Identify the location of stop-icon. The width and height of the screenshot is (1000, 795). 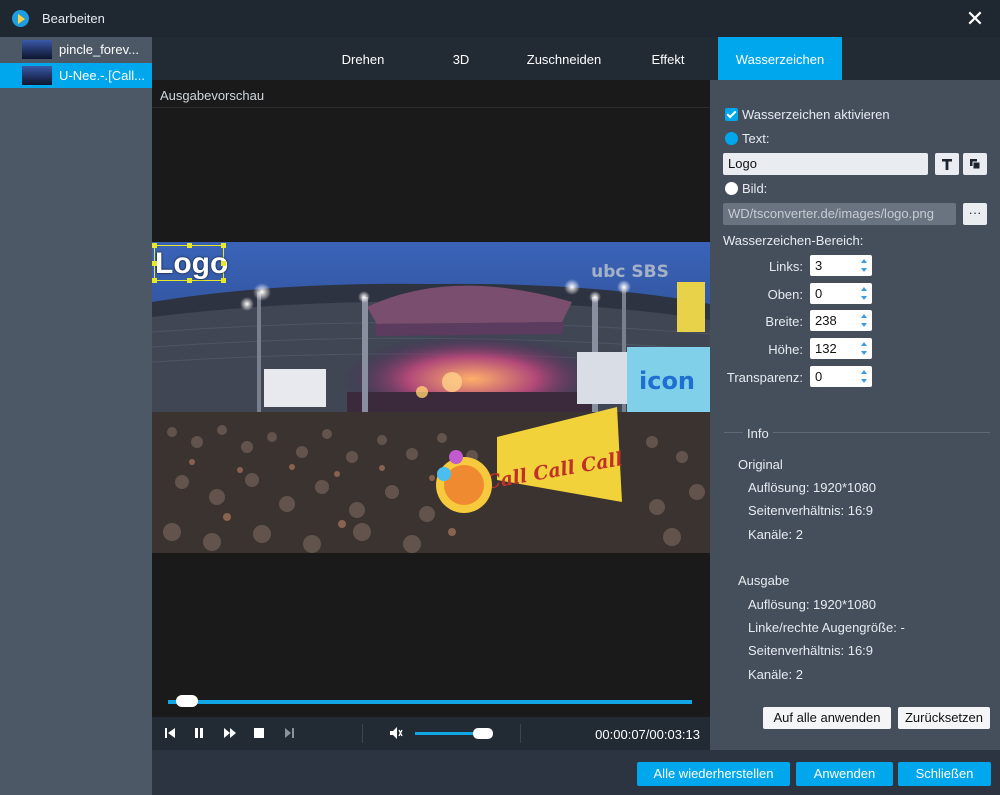
(259, 733).